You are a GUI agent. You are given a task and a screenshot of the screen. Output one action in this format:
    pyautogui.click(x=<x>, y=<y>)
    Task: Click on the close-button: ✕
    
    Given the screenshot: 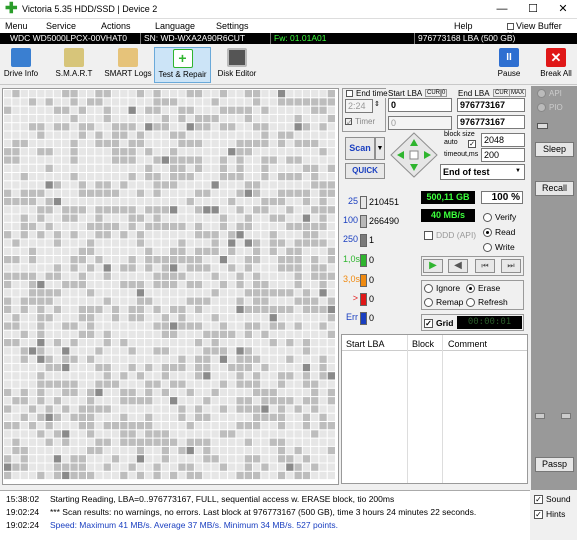 What is the action you would take?
    pyautogui.click(x=562, y=9)
    